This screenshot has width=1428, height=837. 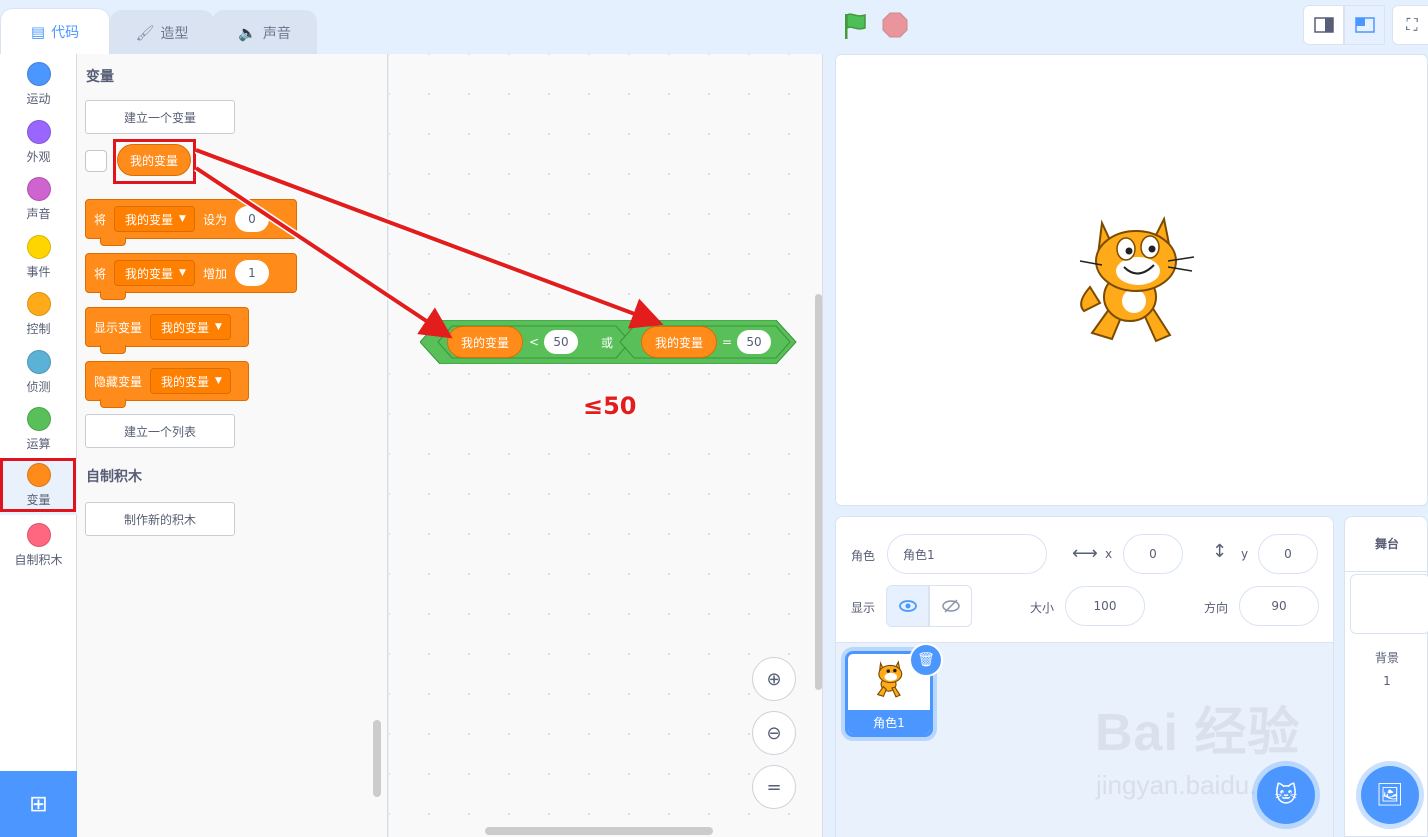 What do you see at coordinates (967, 554) in the screenshot?
I see `sprite-name-input: 角色1` at bounding box center [967, 554].